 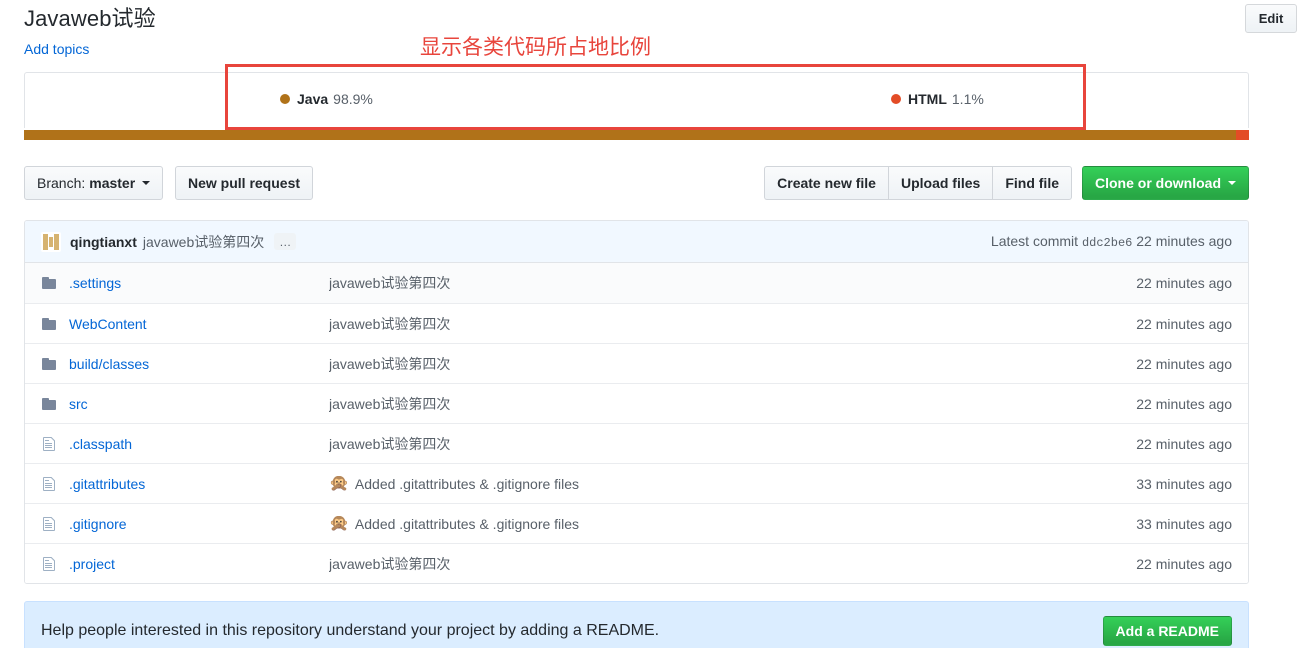 I want to click on new-pull-request-button: New pull request, so click(x=244, y=183).